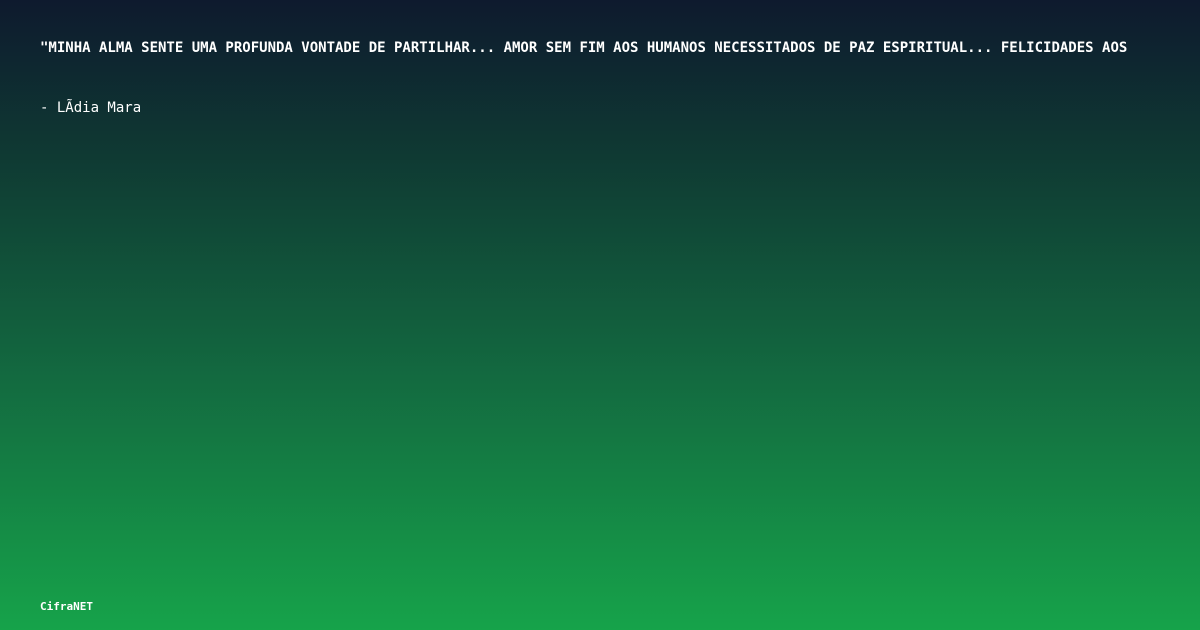  I want to click on brand-logo-text: CifraNET, so click(66, 606).